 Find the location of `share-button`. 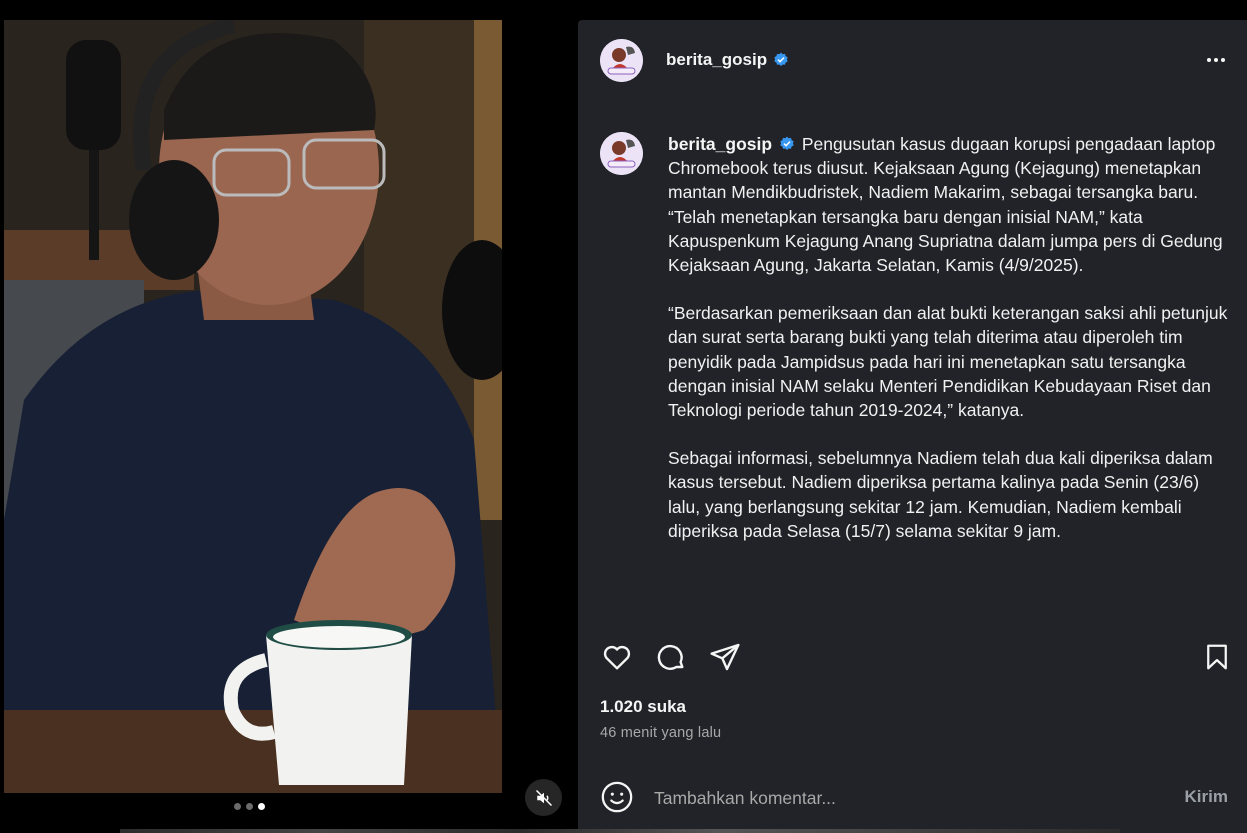

share-button is located at coordinates (725, 657).